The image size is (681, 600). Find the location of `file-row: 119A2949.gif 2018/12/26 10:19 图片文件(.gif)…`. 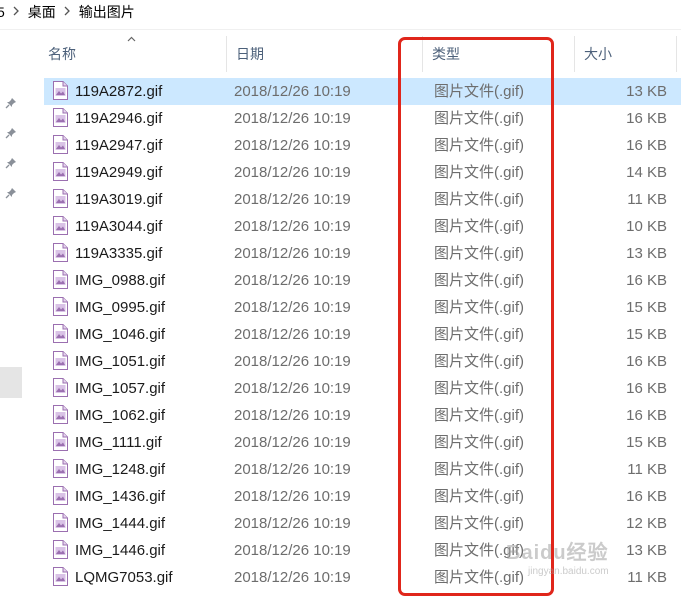

file-row: 119A2949.gif 2018/12/26 10:19 图片文件(.gif)… is located at coordinates (362, 172).